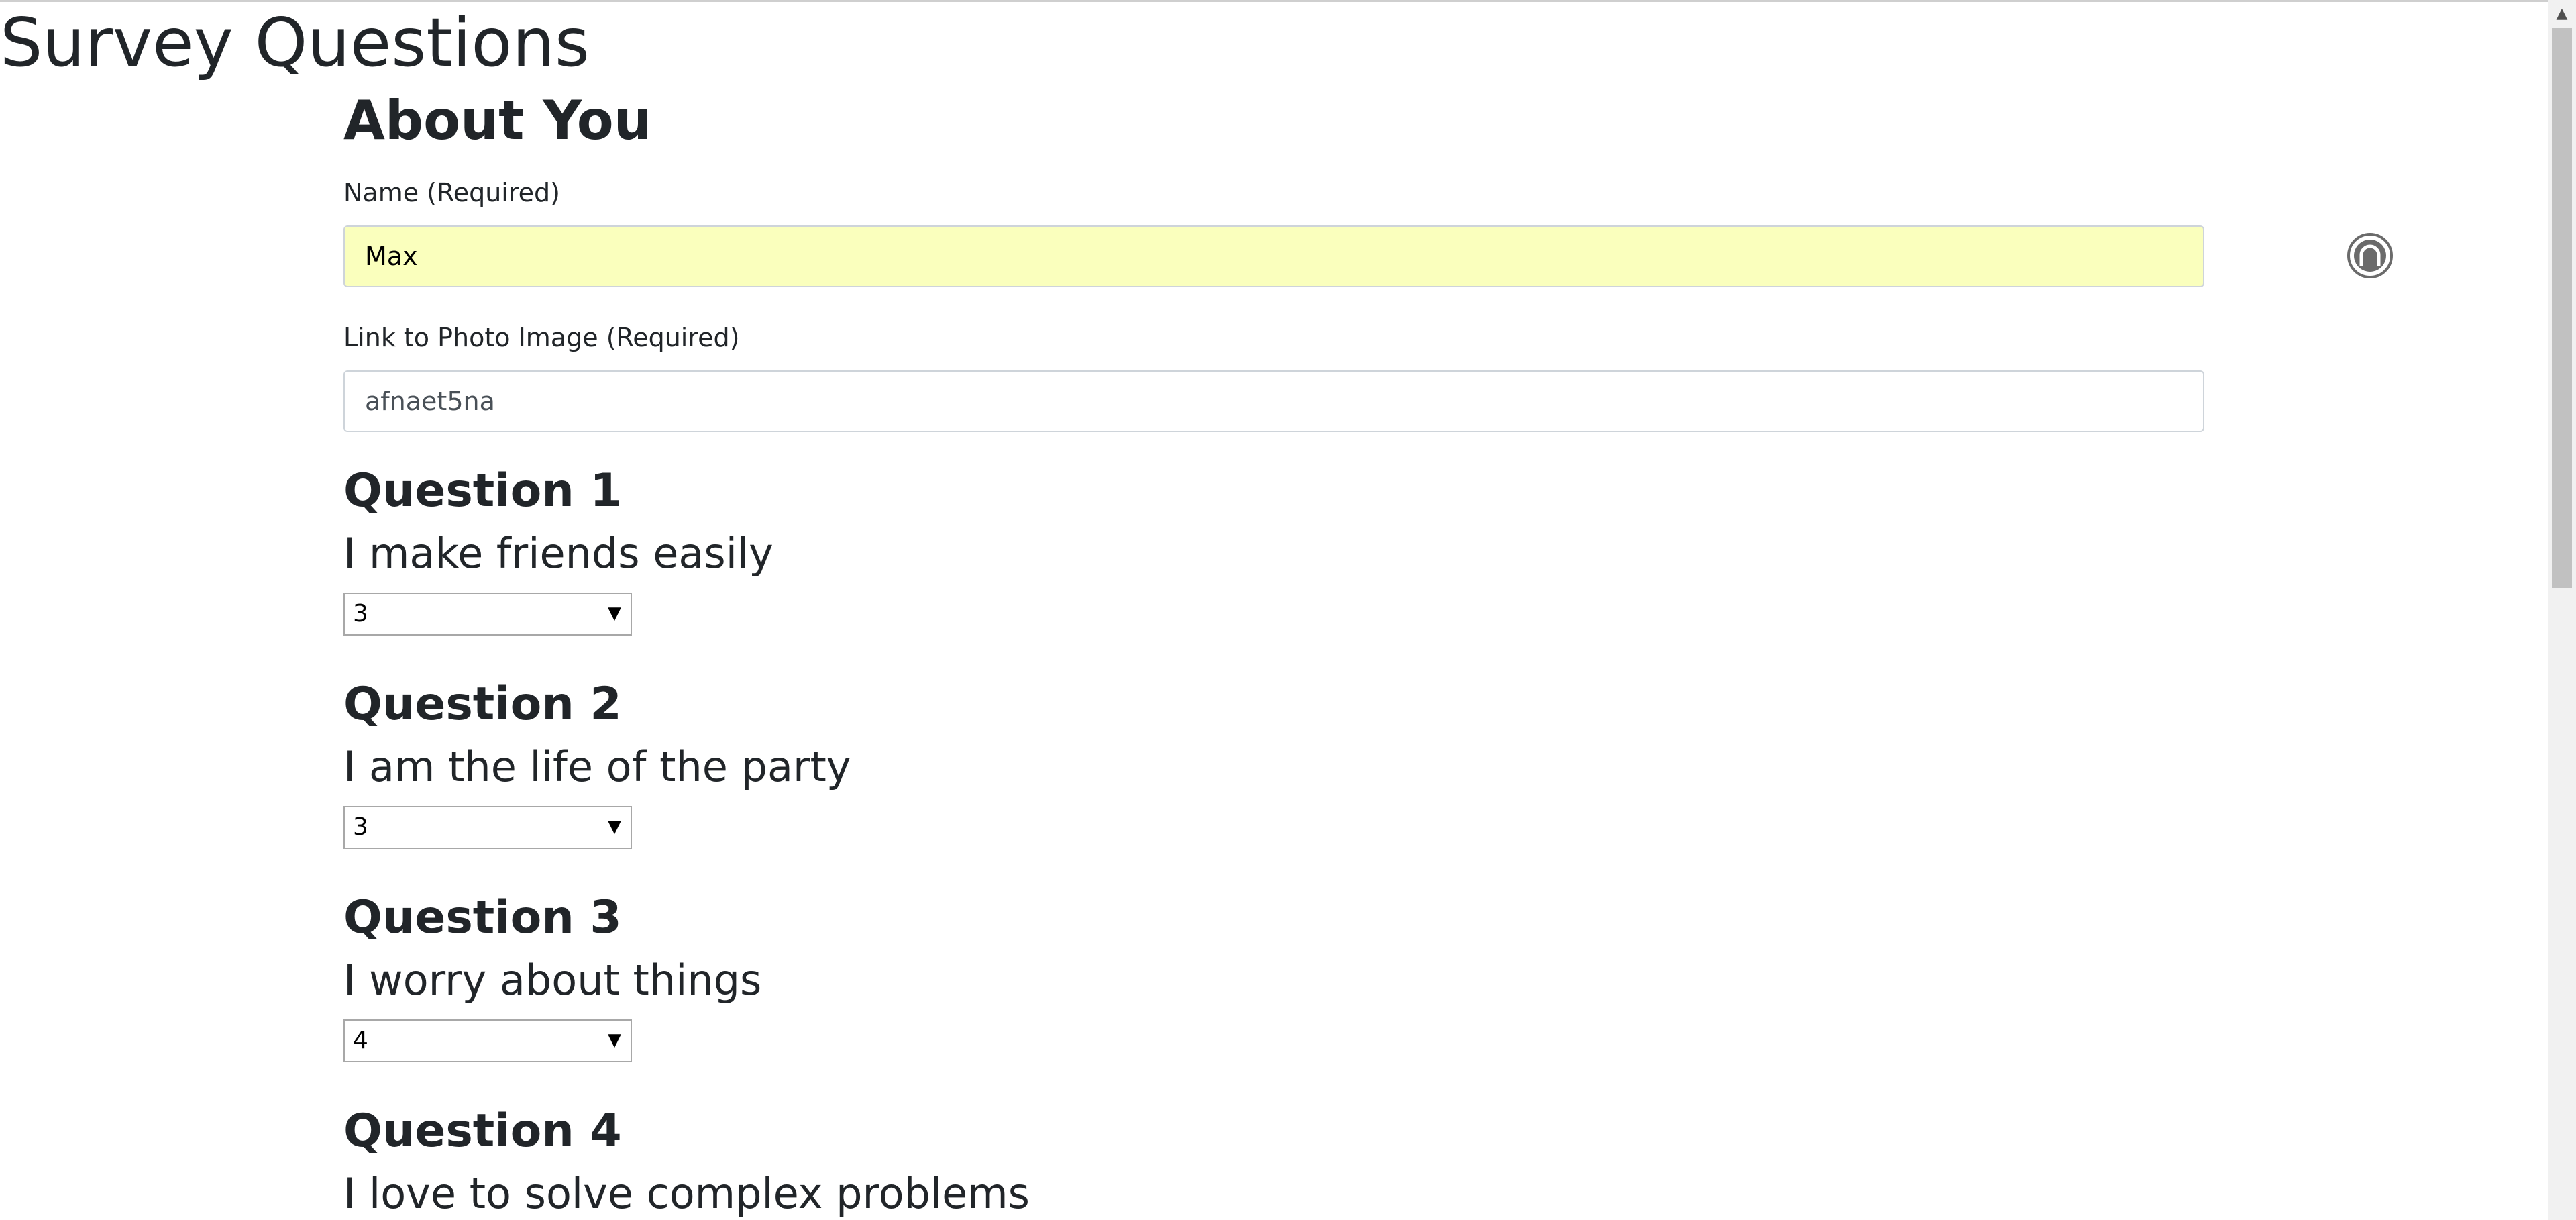  What do you see at coordinates (1273, 401) in the screenshot?
I see `photo-link-input` at bounding box center [1273, 401].